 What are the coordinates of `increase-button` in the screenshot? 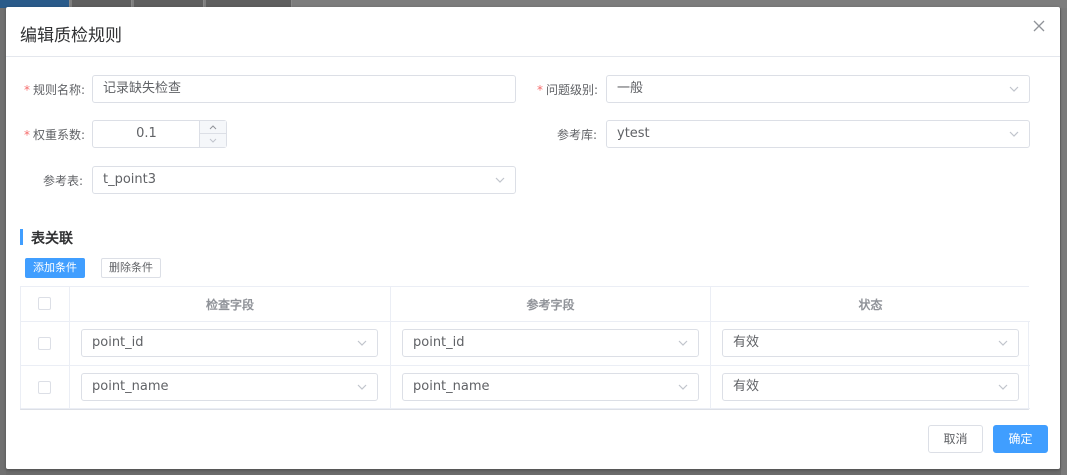 It's located at (213, 127).